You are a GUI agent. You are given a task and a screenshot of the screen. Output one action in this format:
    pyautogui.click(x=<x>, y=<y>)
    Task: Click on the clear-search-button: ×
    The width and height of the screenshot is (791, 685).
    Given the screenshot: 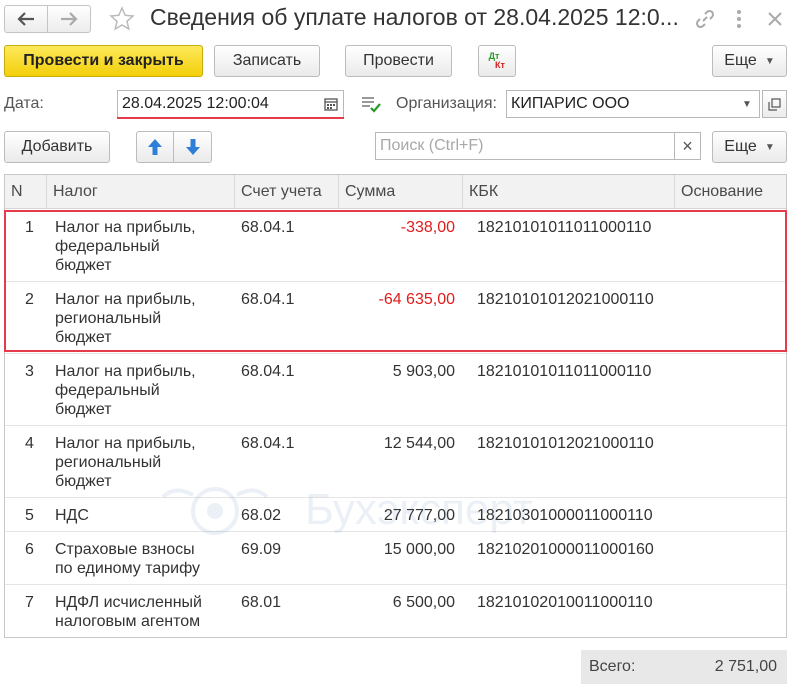 What is the action you would take?
    pyautogui.click(x=687, y=146)
    